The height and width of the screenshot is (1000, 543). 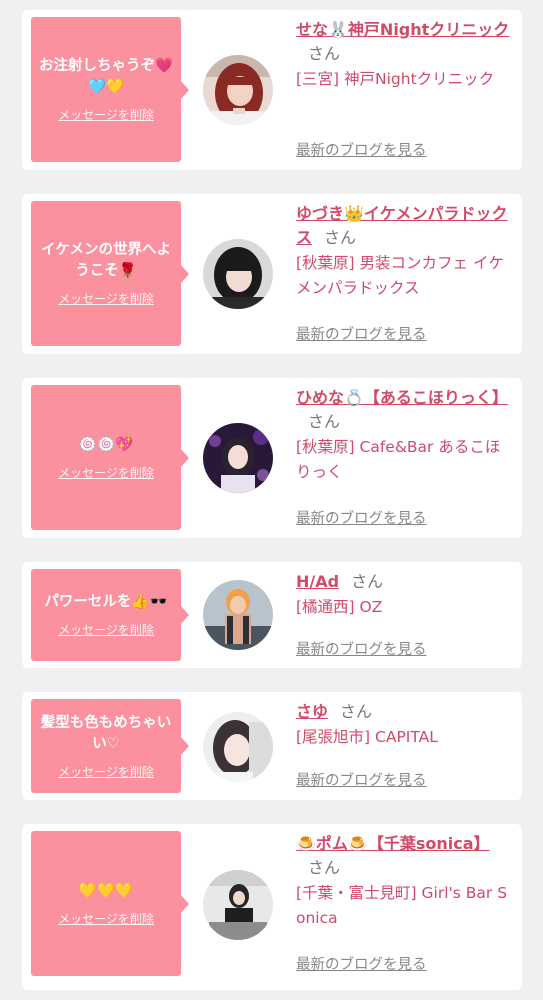 What do you see at coordinates (404, 595) in the screenshot?
I see `sender-info: H/Ad さん [橘通西] OZ` at bounding box center [404, 595].